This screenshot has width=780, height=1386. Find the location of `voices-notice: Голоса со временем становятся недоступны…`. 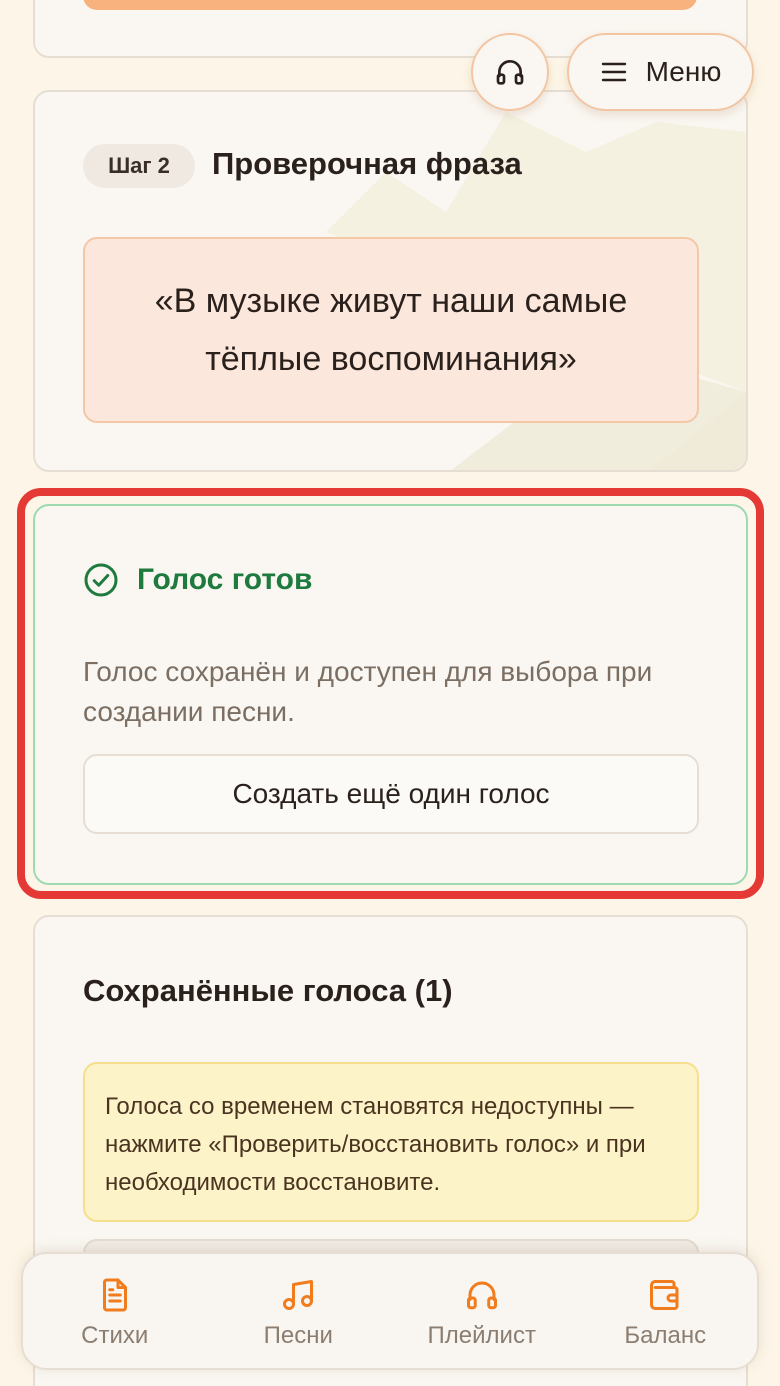

voices-notice: Голоса со временем становятся недоступны… is located at coordinates (391, 1142).